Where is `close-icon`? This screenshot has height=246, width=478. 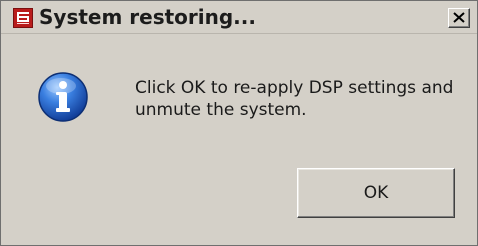 close-icon is located at coordinates (459, 17).